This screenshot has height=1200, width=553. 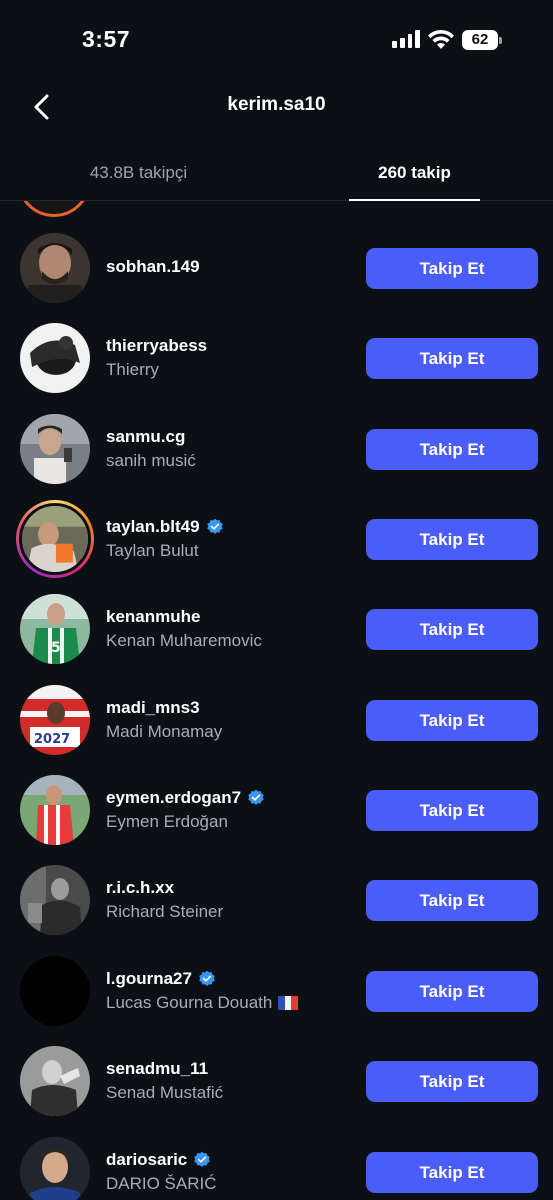 I want to click on list-item: l.gourna27 Lucas Gourna Douath Takip Et, so click(x=276, y=991).